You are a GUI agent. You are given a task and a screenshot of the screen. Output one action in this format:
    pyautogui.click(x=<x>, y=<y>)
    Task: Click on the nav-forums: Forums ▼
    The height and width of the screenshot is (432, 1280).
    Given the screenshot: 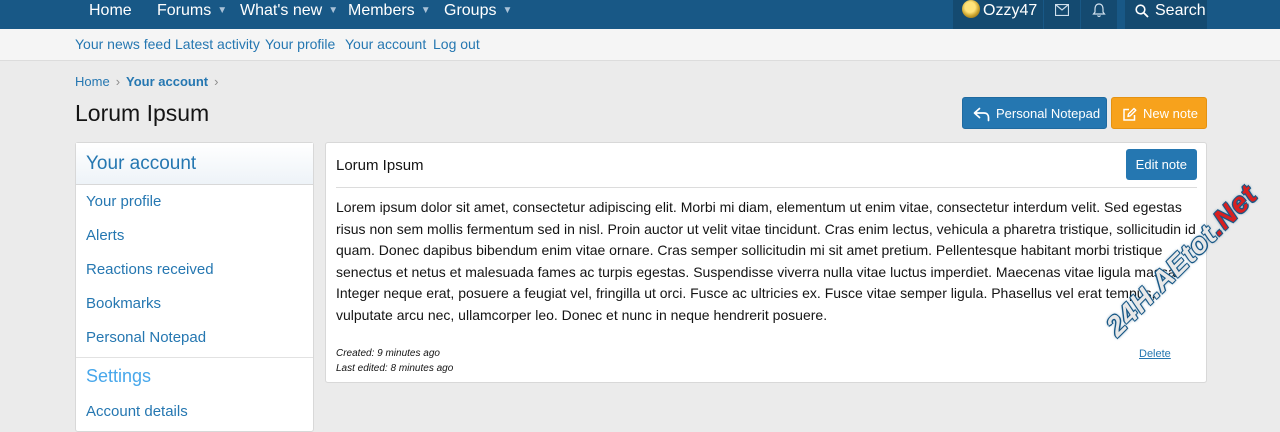 What is the action you would take?
    pyautogui.click(x=192, y=14)
    